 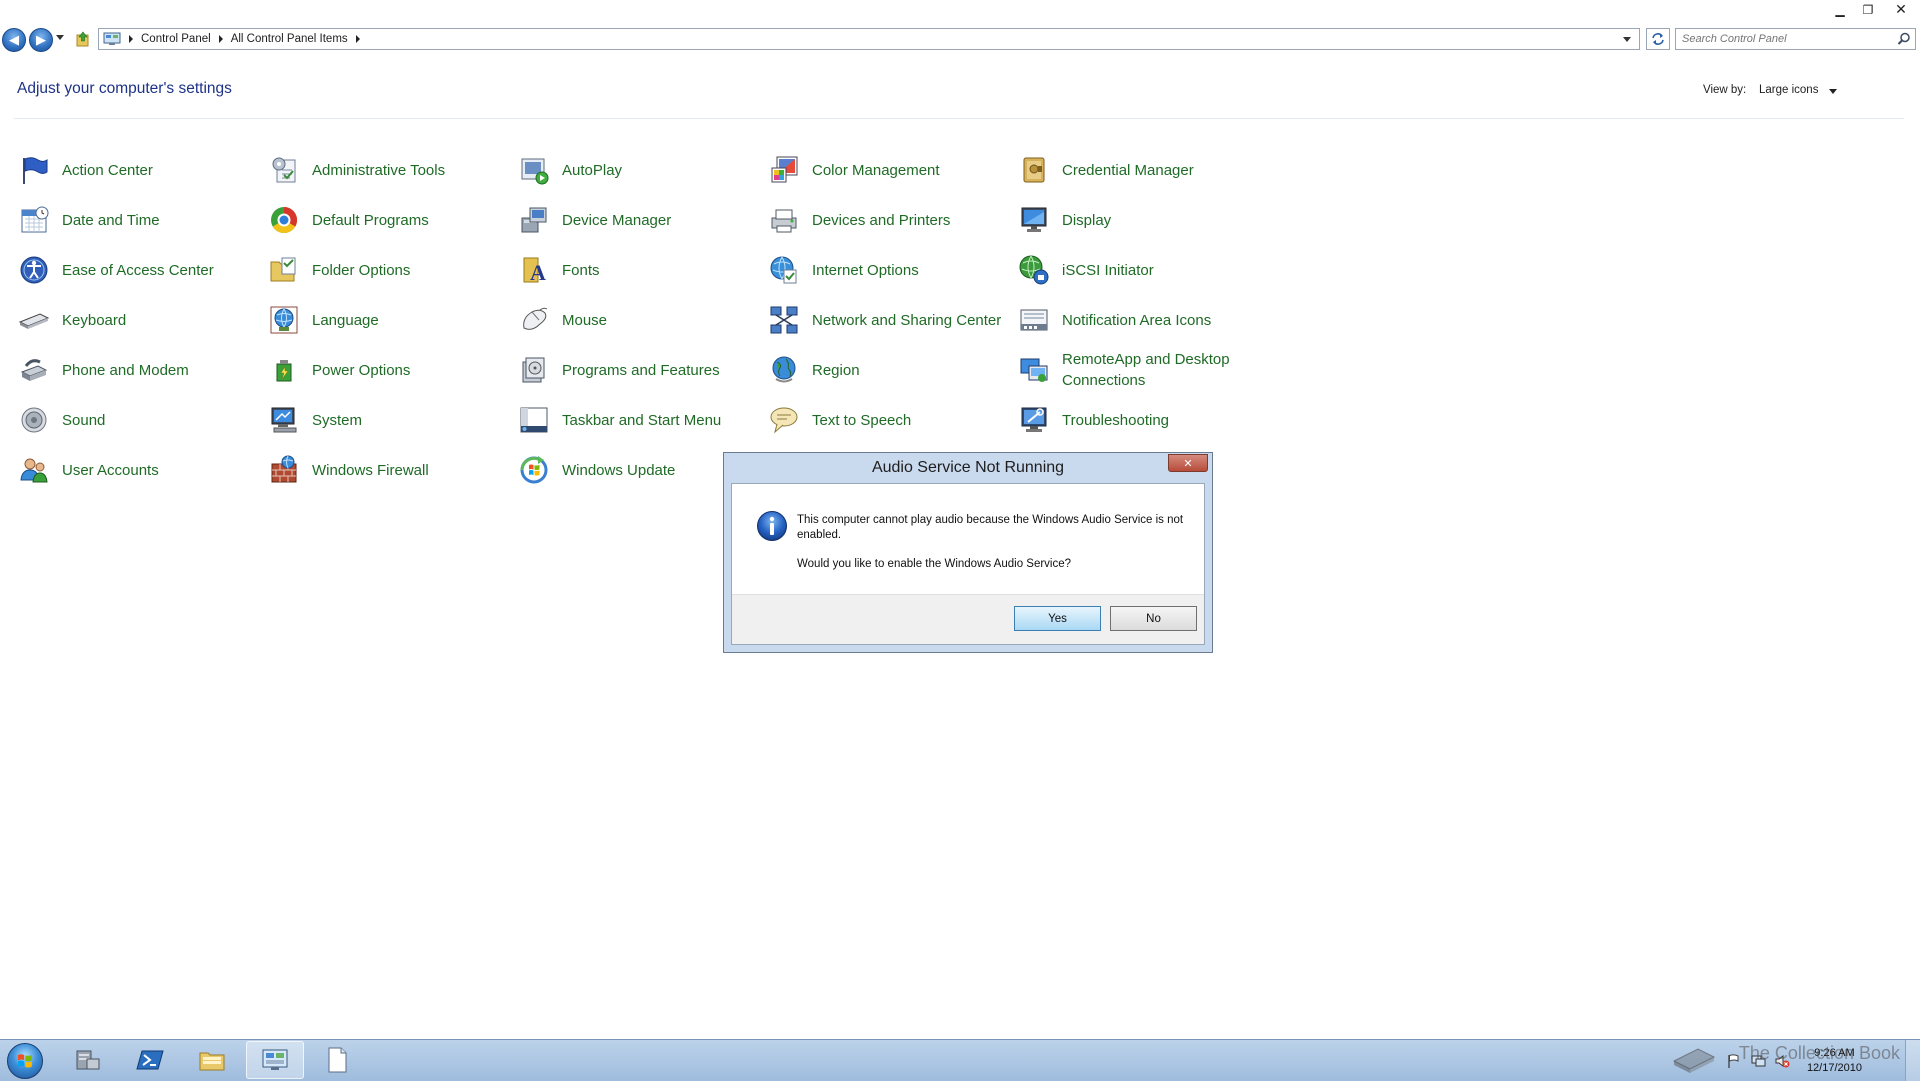 What do you see at coordinates (1138, 320) in the screenshot?
I see `cp-item-notification-area-icons: Notification Area Icons` at bounding box center [1138, 320].